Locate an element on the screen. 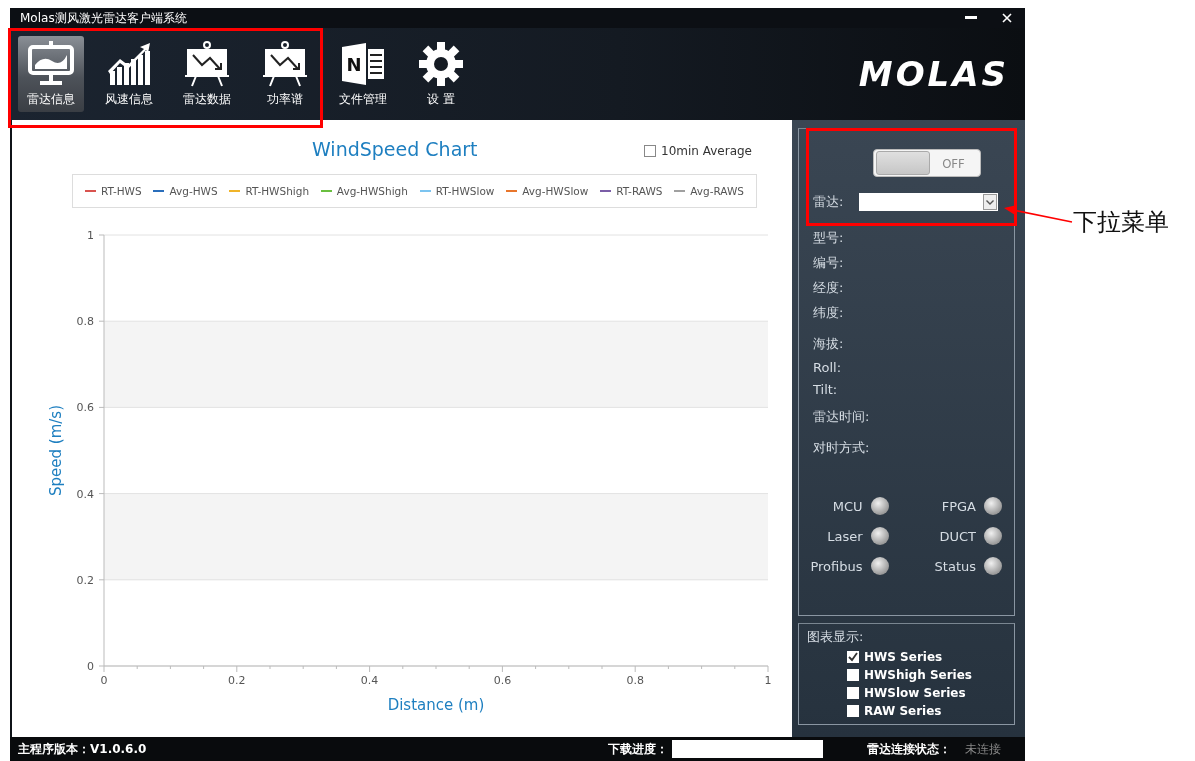  toolbar-button: 设 置 is located at coordinates (441, 74).